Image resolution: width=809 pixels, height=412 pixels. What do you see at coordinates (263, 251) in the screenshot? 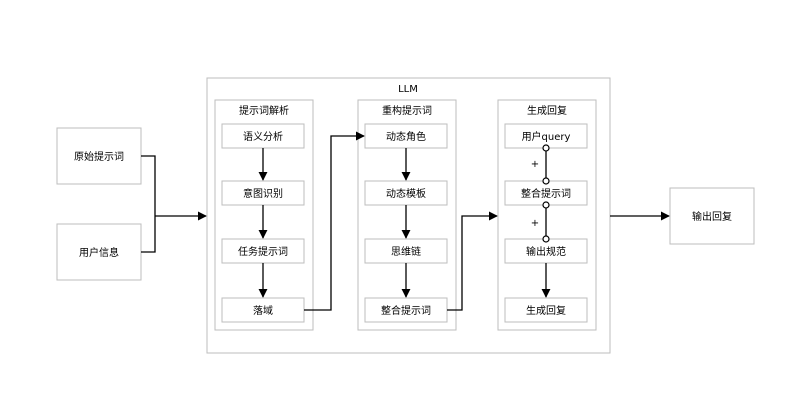
I see `parse-step-label: 任务提示词` at bounding box center [263, 251].